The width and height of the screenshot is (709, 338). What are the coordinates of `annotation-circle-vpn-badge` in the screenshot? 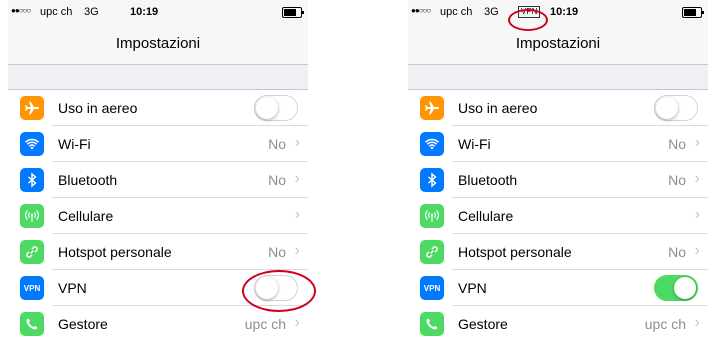 It's located at (528, 20).